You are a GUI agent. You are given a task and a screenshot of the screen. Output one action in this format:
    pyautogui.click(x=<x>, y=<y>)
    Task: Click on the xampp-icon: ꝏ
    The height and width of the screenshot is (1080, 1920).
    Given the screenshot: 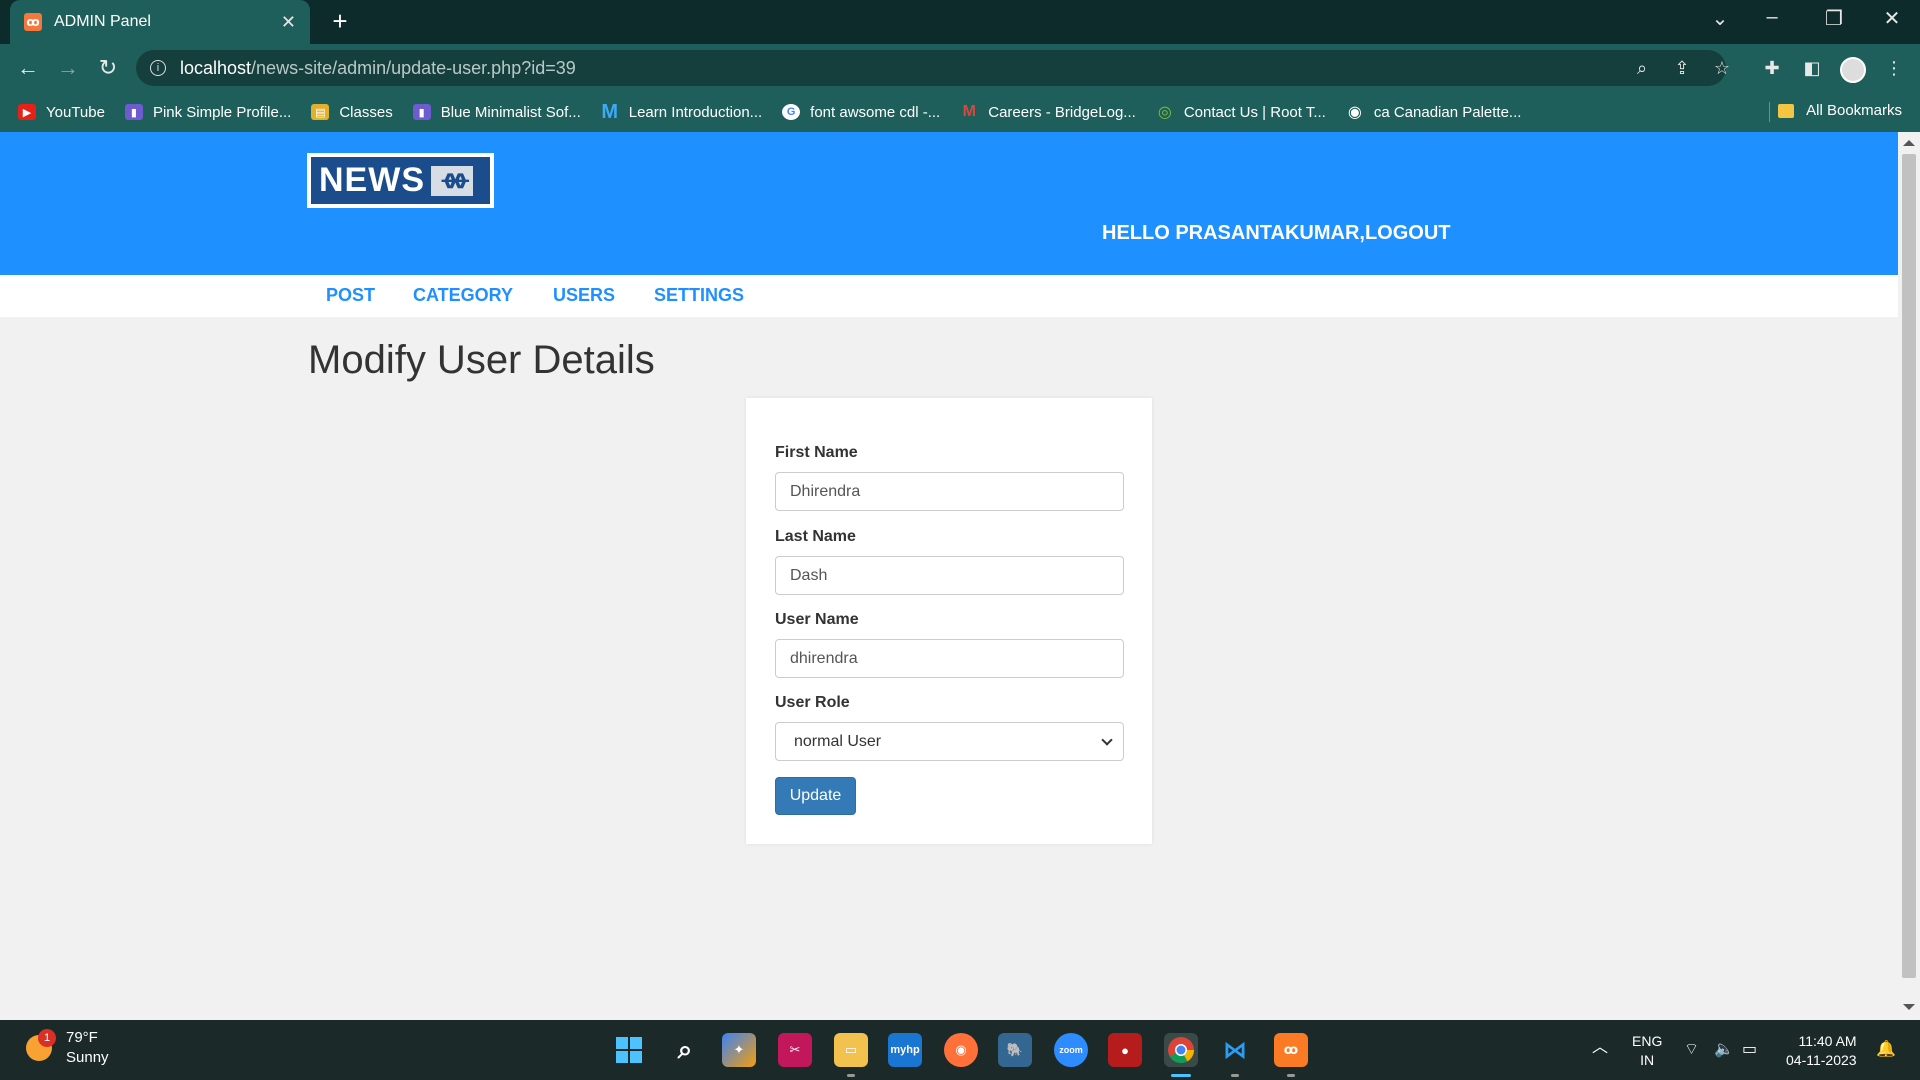 What is the action you would take?
    pyautogui.click(x=1291, y=1050)
    